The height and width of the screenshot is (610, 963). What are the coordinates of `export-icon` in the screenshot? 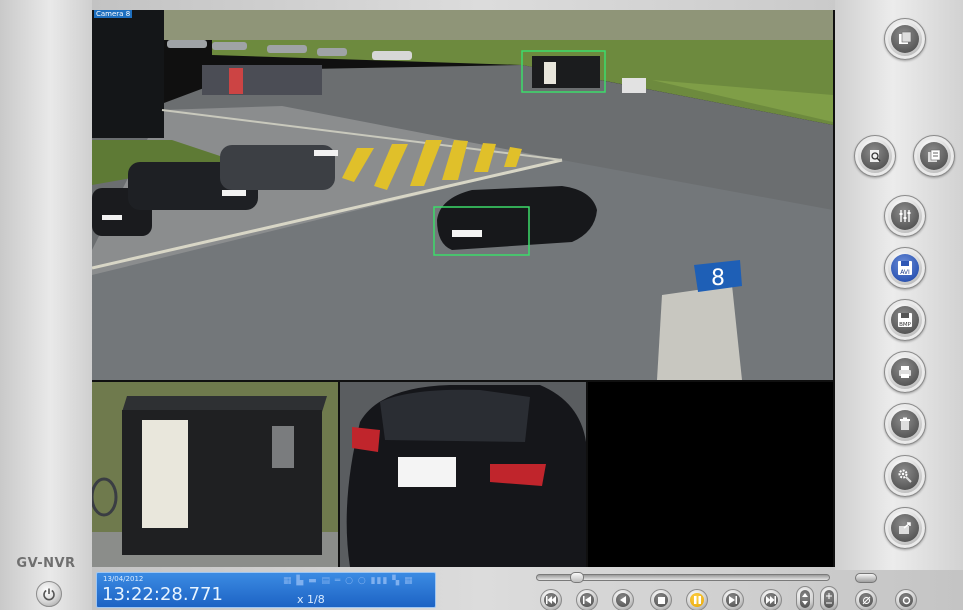 It's located at (905, 528).